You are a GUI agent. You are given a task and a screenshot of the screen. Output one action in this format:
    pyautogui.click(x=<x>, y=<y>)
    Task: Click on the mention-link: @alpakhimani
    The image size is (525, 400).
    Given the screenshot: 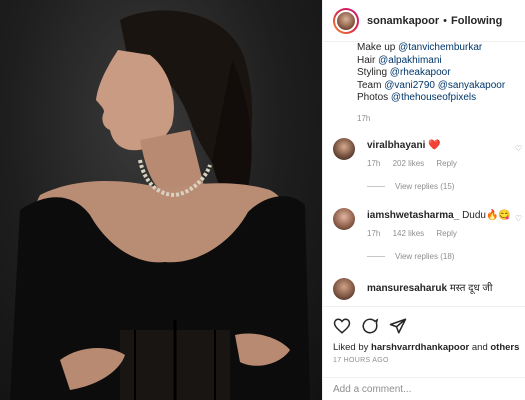 What is the action you would take?
    pyautogui.click(x=410, y=60)
    